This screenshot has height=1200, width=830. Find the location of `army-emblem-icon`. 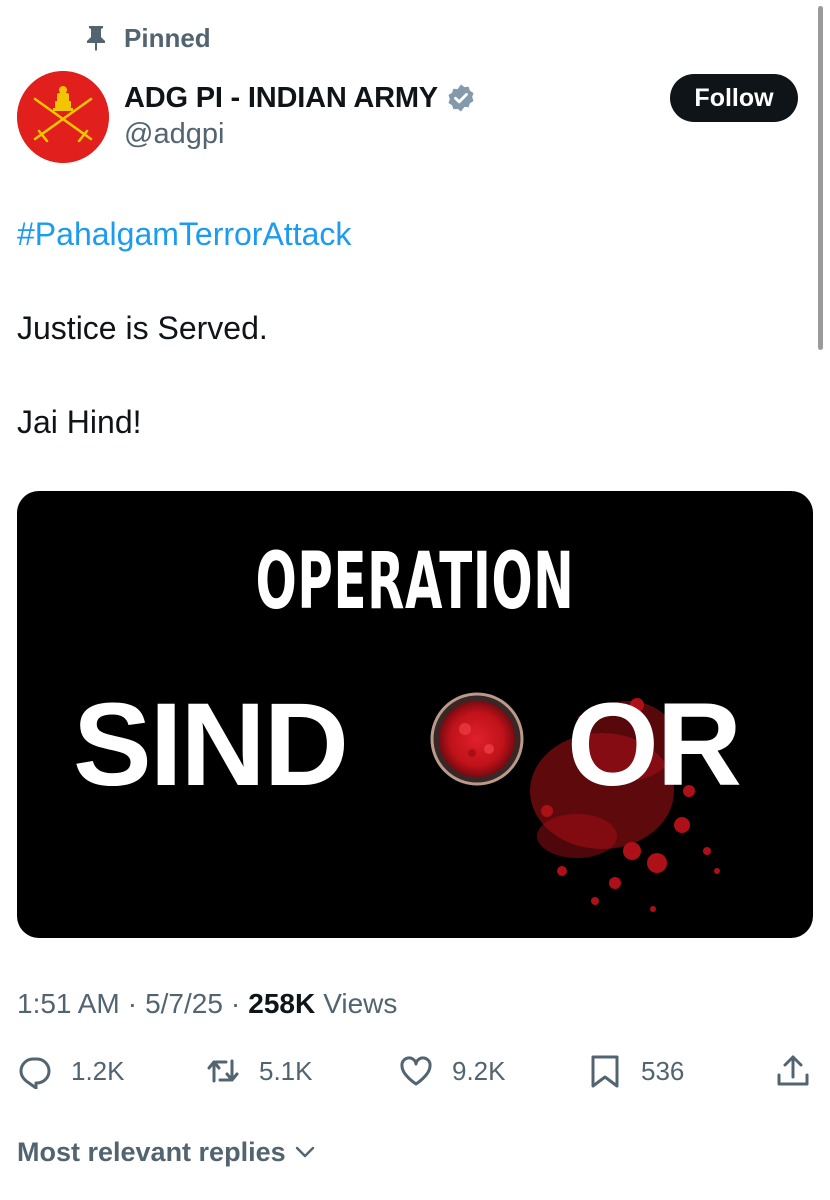

army-emblem-icon is located at coordinates (63, 117).